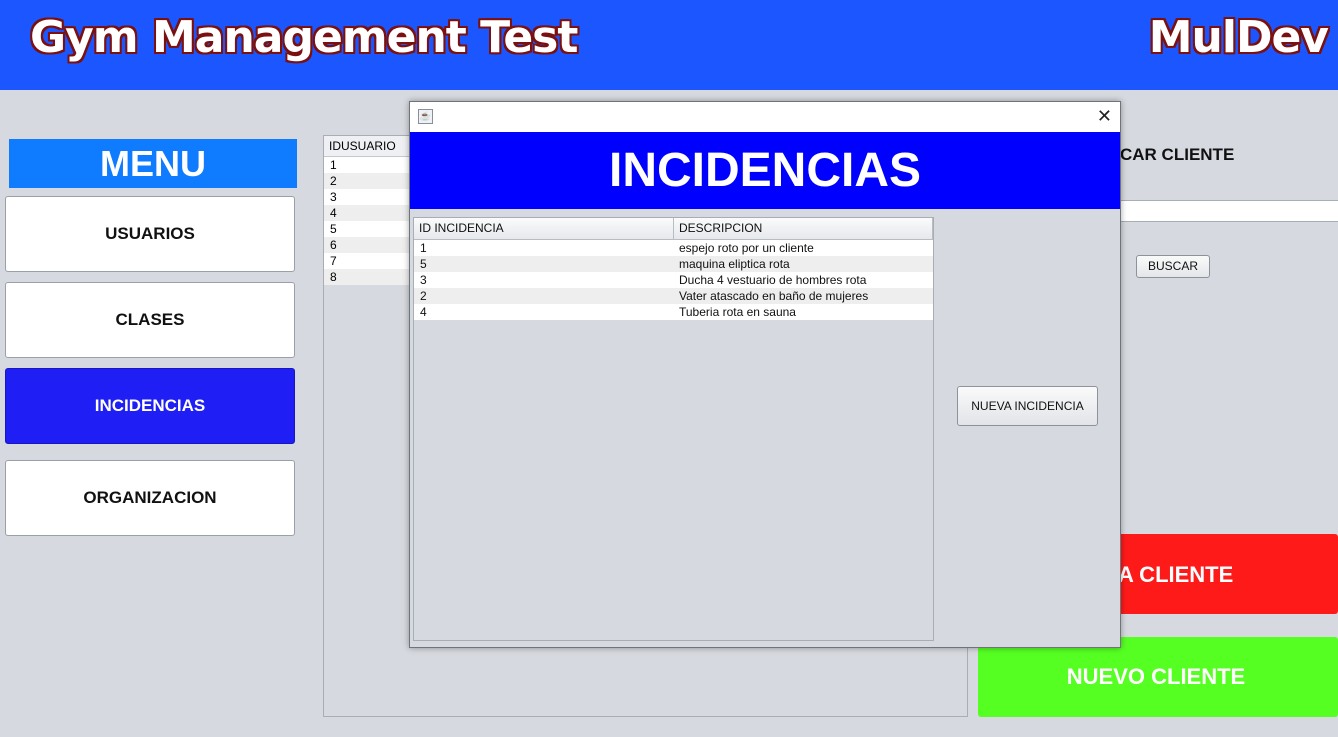  What do you see at coordinates (734, 264) in the screenshot?
I see `cell-descripcion: maquina eliptica rota` at bounding box center [734, 264].